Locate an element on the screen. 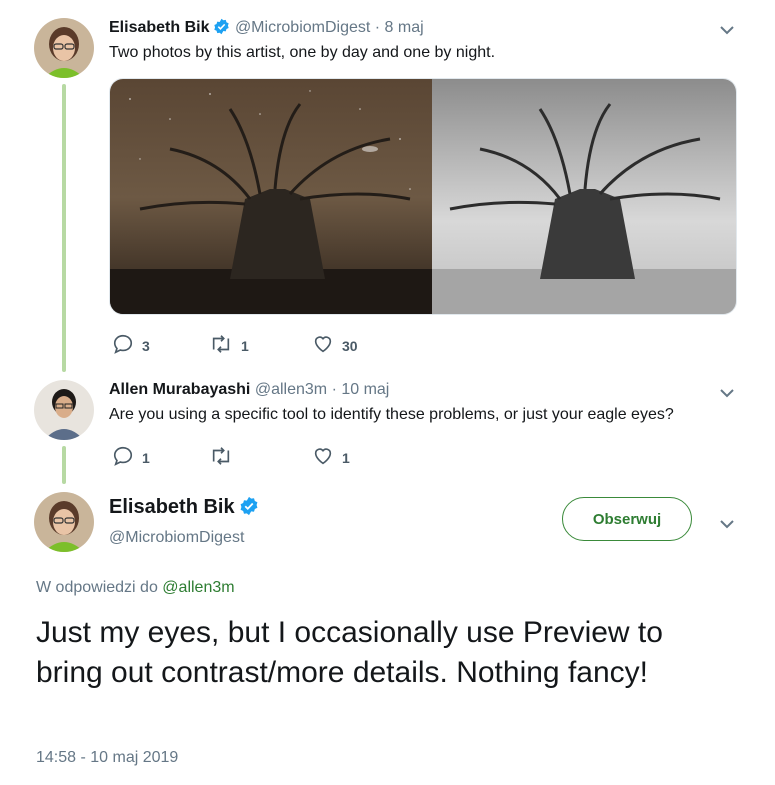 Image resolution: width=775 pixels, height=785 pixels. reply-count: 3 is located at coordinates (146, 345).